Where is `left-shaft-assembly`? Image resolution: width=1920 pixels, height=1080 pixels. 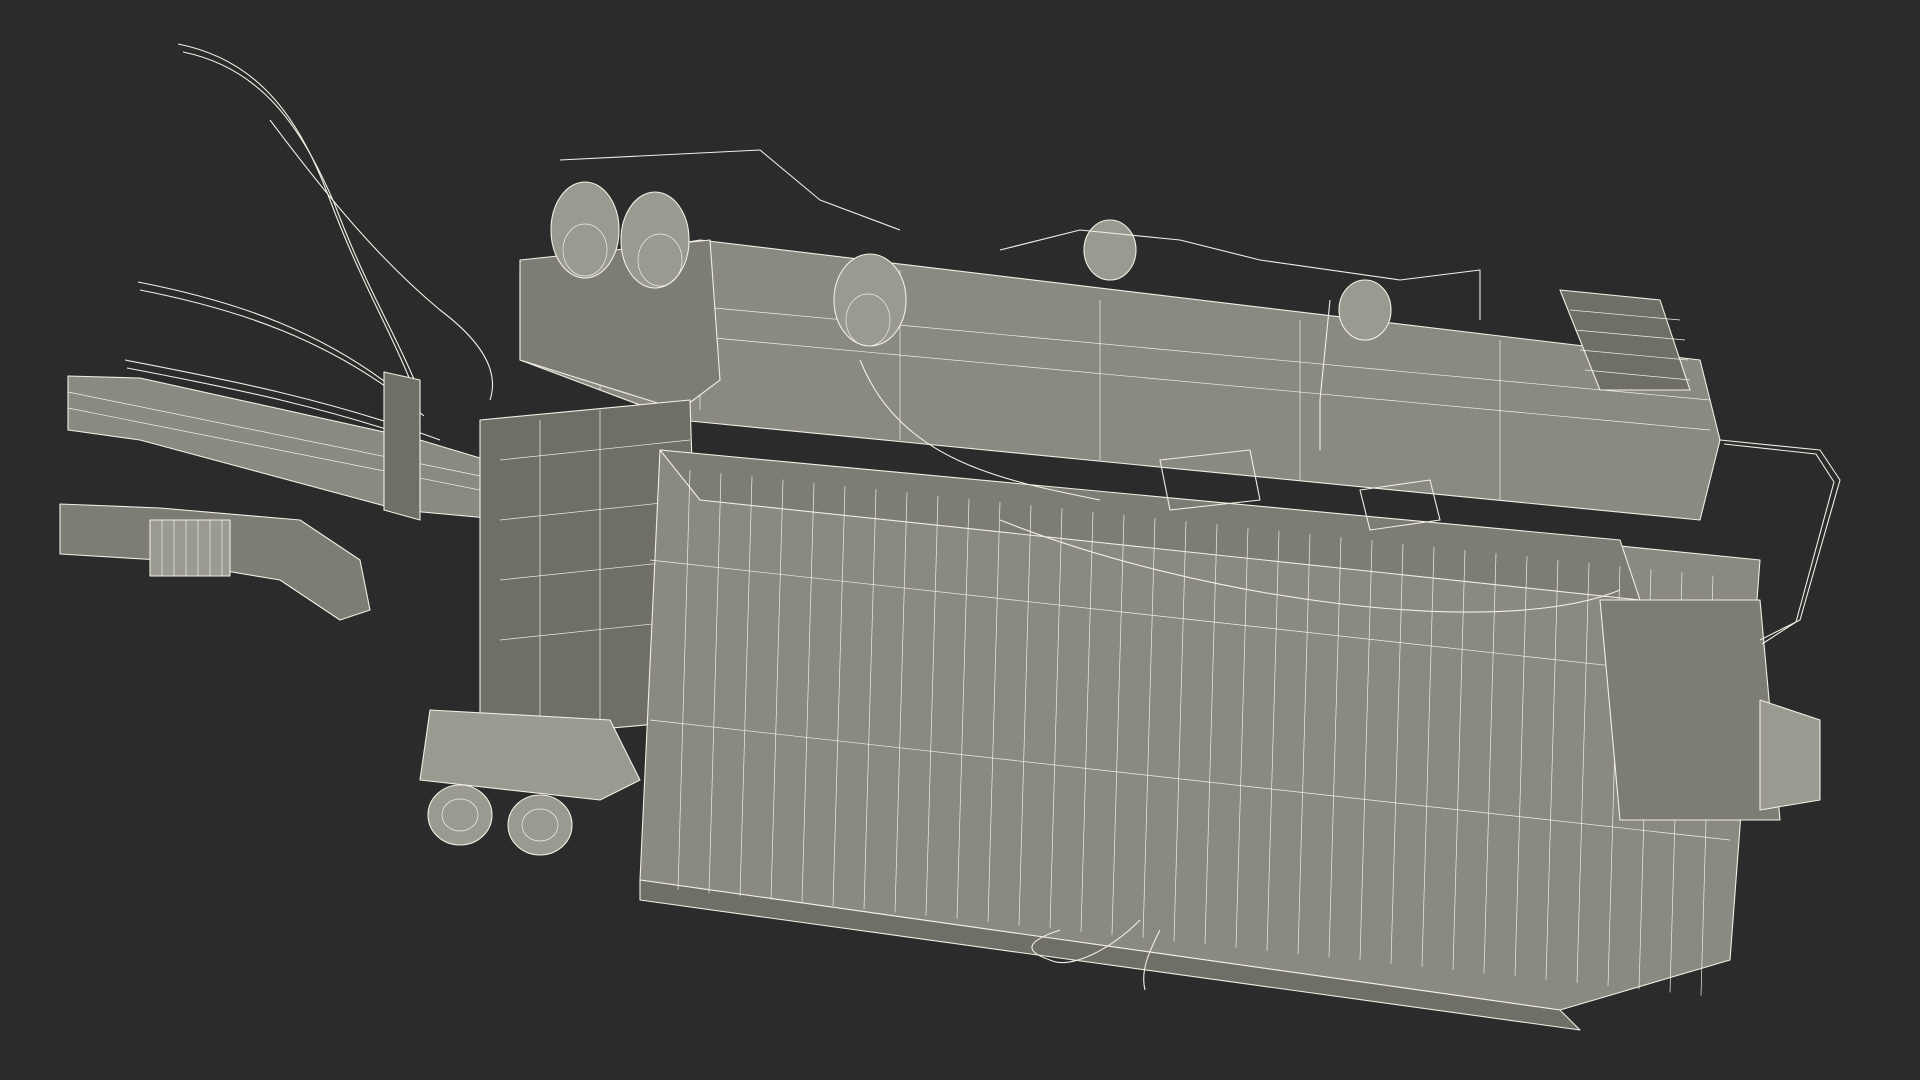 left-shaft-assembly is located at coordinates (290, 496).